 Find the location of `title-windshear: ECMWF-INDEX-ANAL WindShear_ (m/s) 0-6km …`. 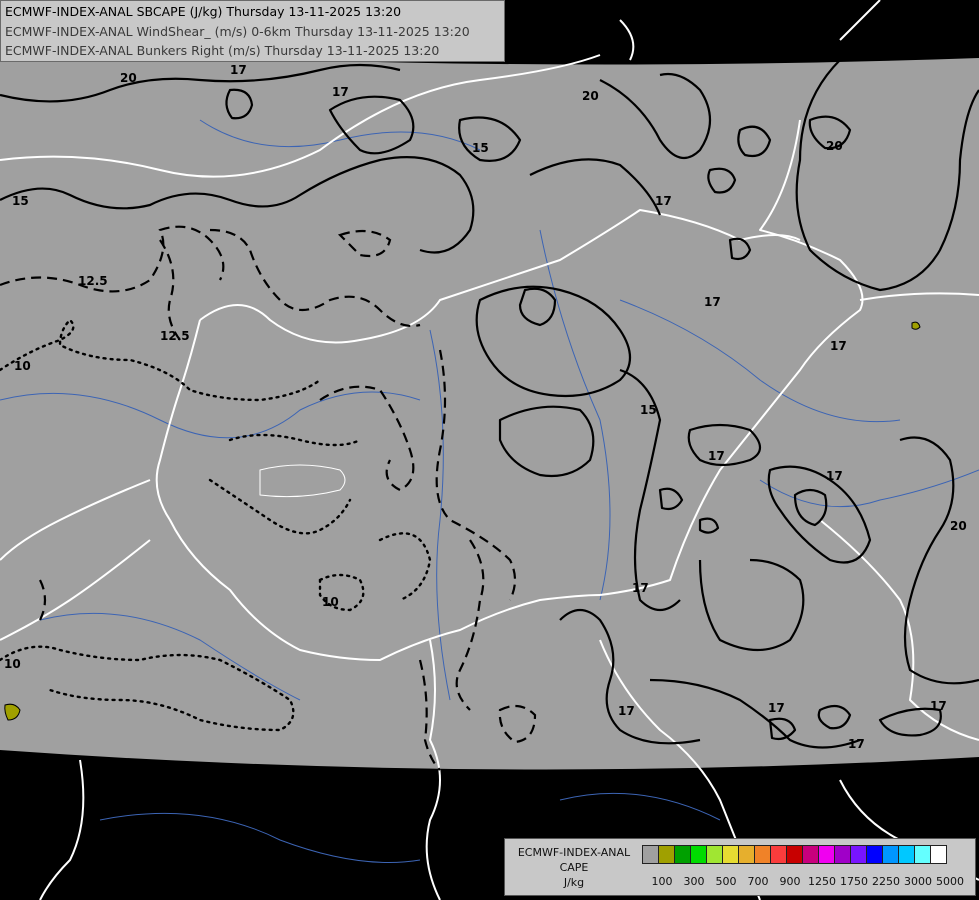

title-windshear: ECMWF-INDEX-ANAL WindShear_ (m/s) 0-6km … is located at coordinates (237, 31).